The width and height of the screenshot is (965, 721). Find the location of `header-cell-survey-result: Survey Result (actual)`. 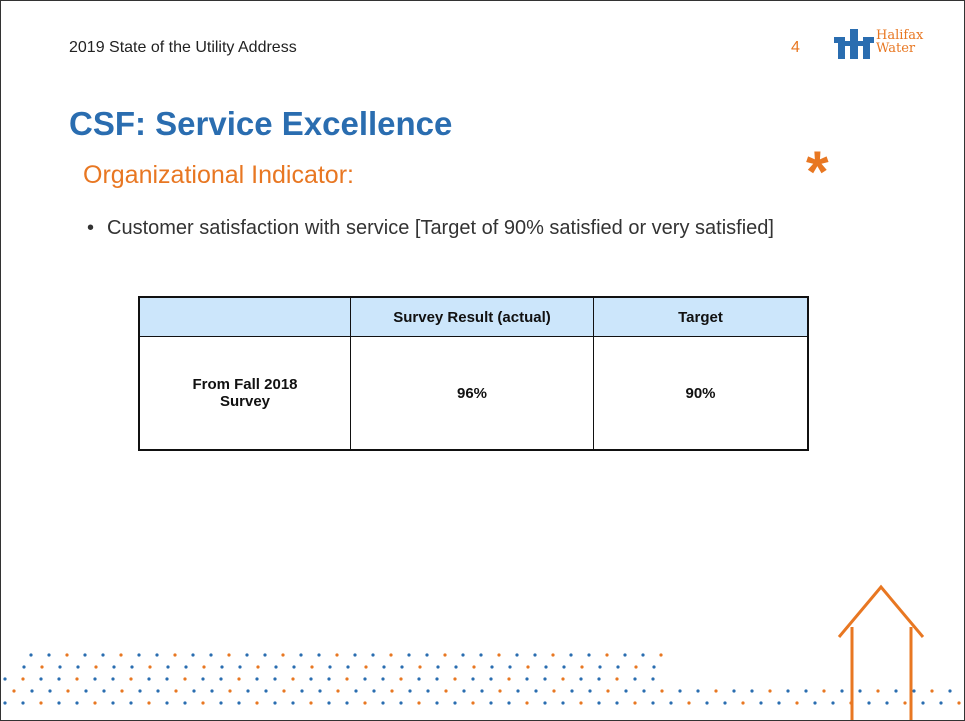

header-cell-survey-result: Survey Result (actual) is located at coordinates (472, 316).